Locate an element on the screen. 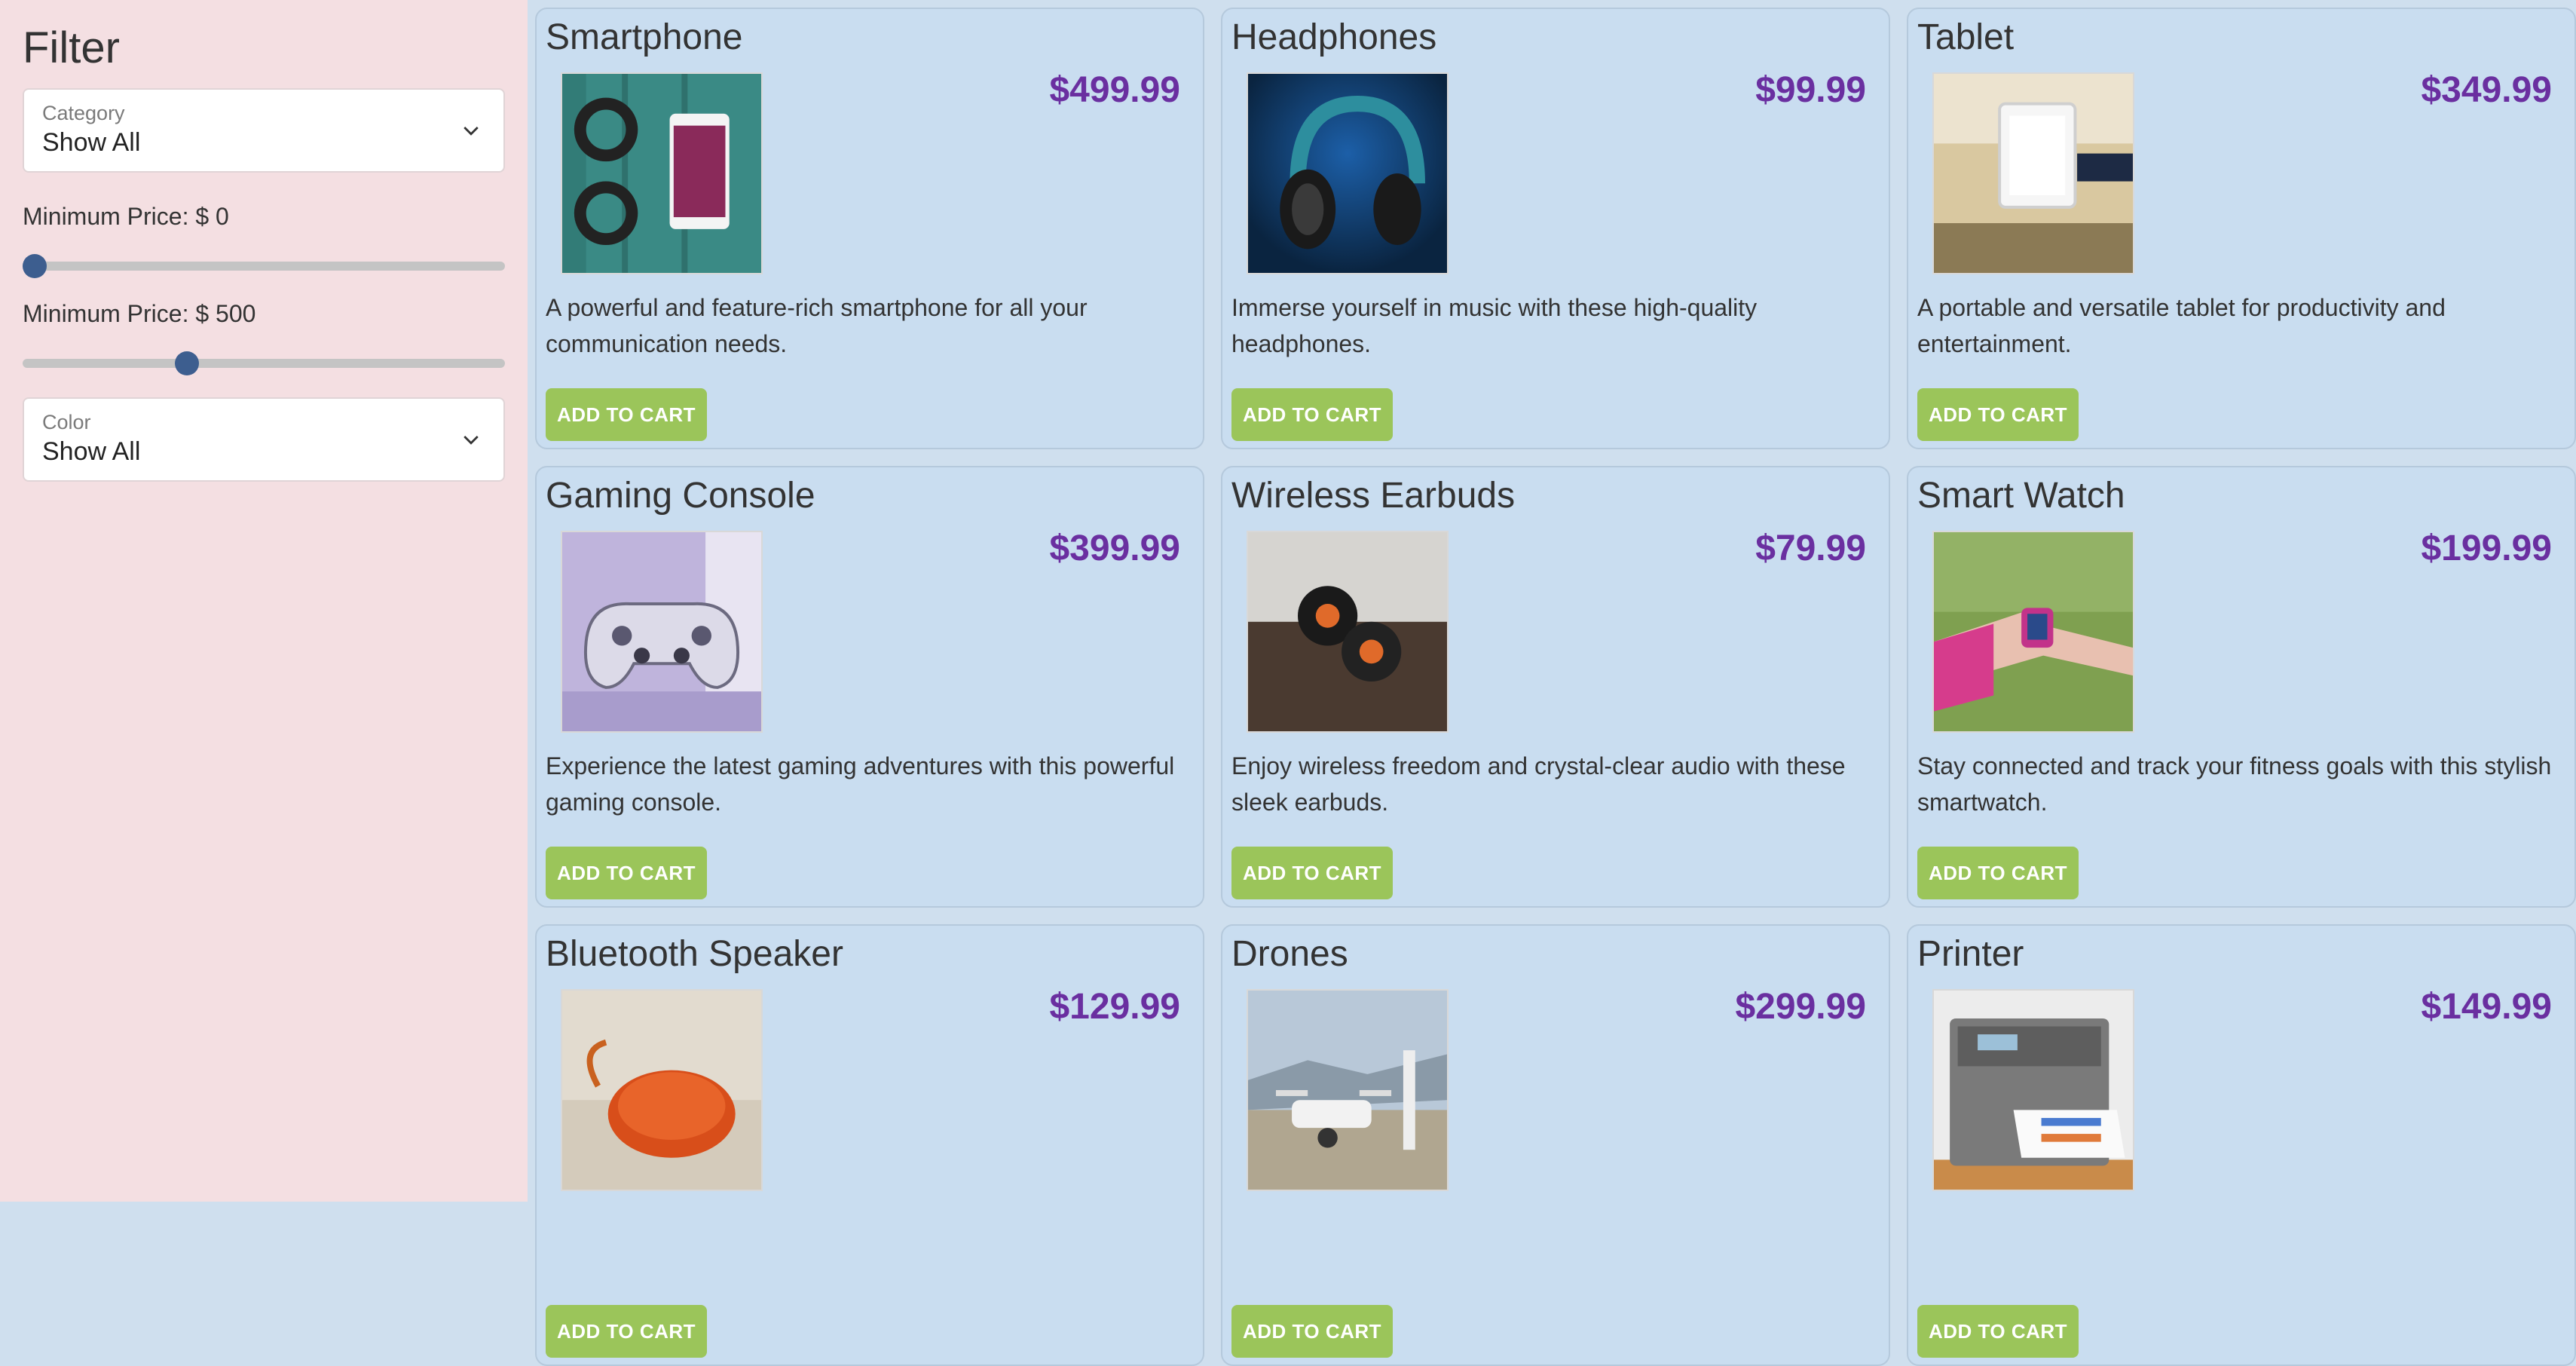 This screenshot has width=2576, height=1366. min-price-label: Minimum Price: $ 0 is located at coordinates (126, 217).